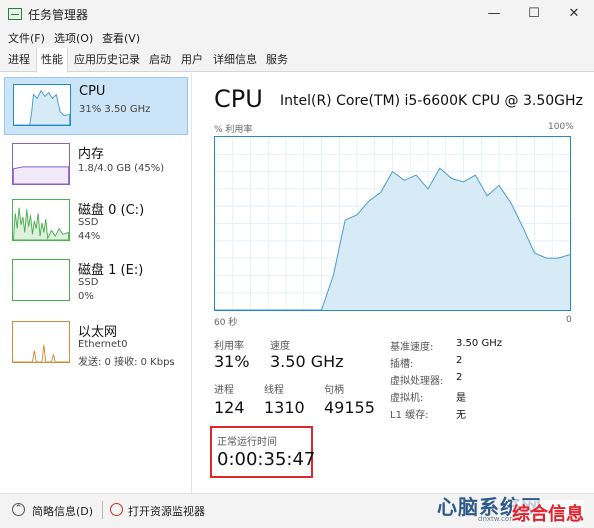 The image size is (594, 528). What do you see at coordinates (334, 390) in the screenshot?
I see `handles-label: 句柄` at bounding box center [334, 390].